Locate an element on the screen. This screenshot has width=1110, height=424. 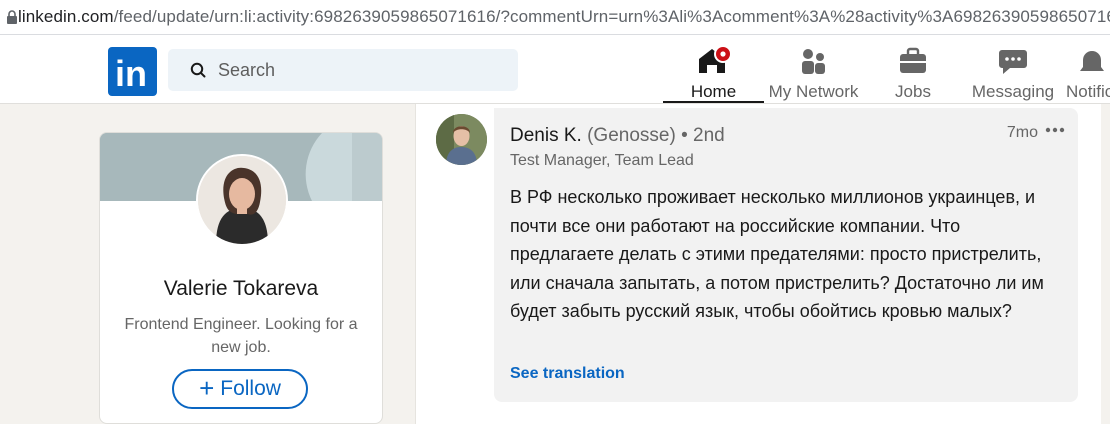
more-options-icon is located at coordinates (1055, 130).